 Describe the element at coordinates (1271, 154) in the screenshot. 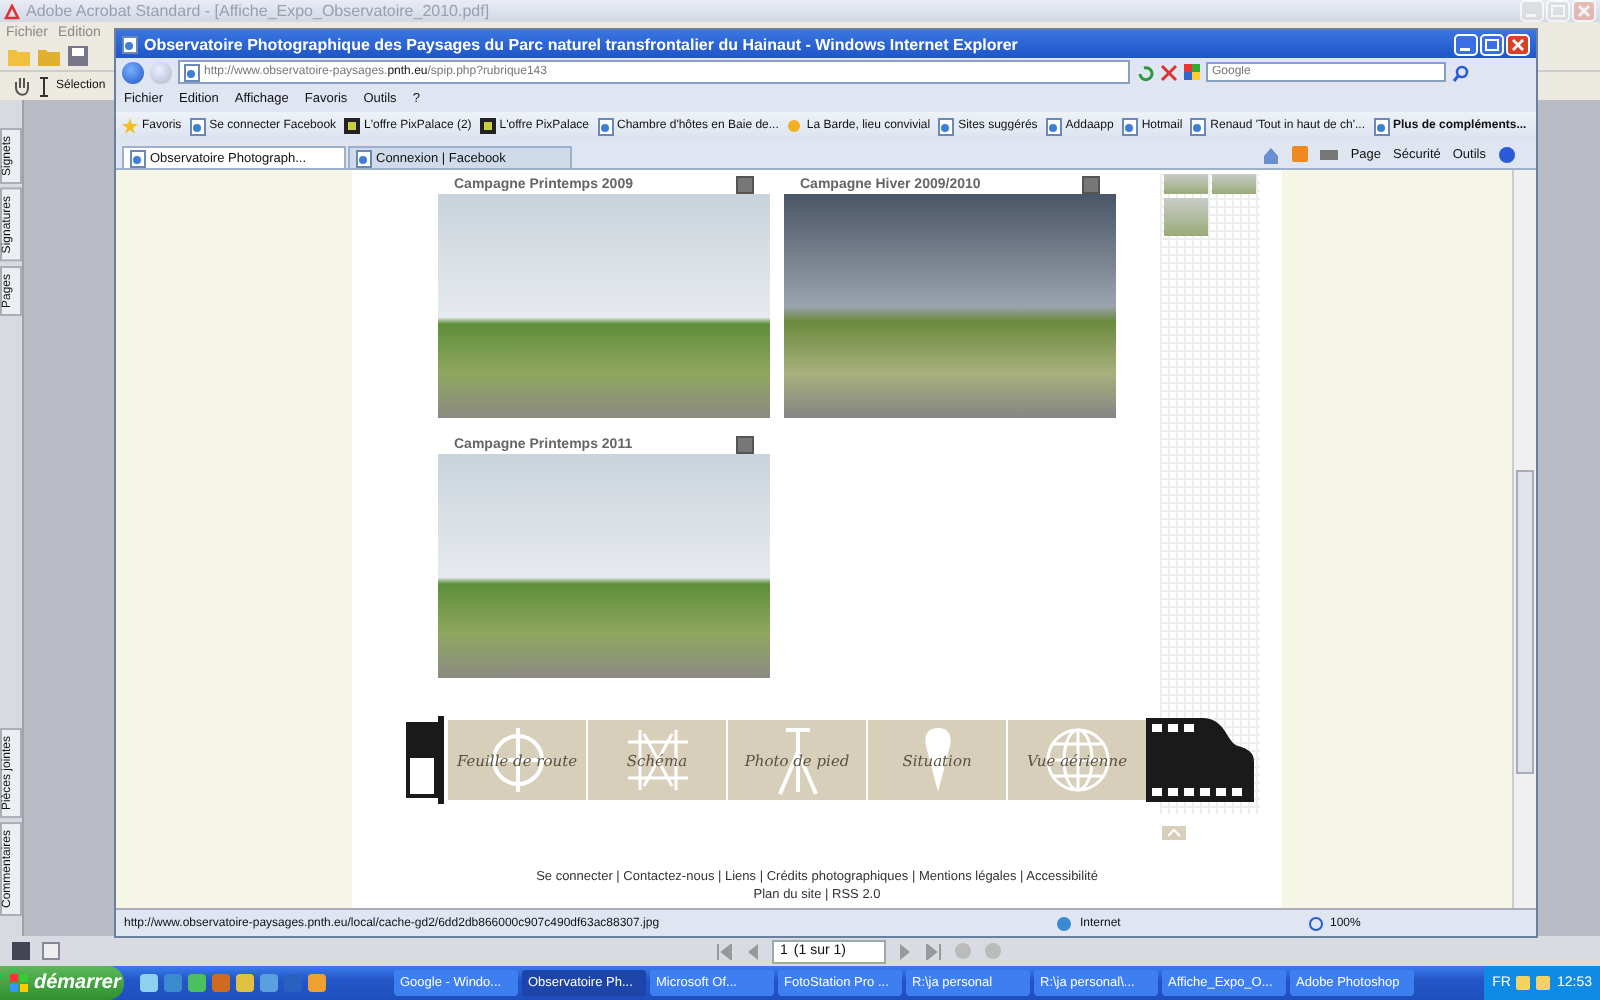

I see `home-icon` at that location.